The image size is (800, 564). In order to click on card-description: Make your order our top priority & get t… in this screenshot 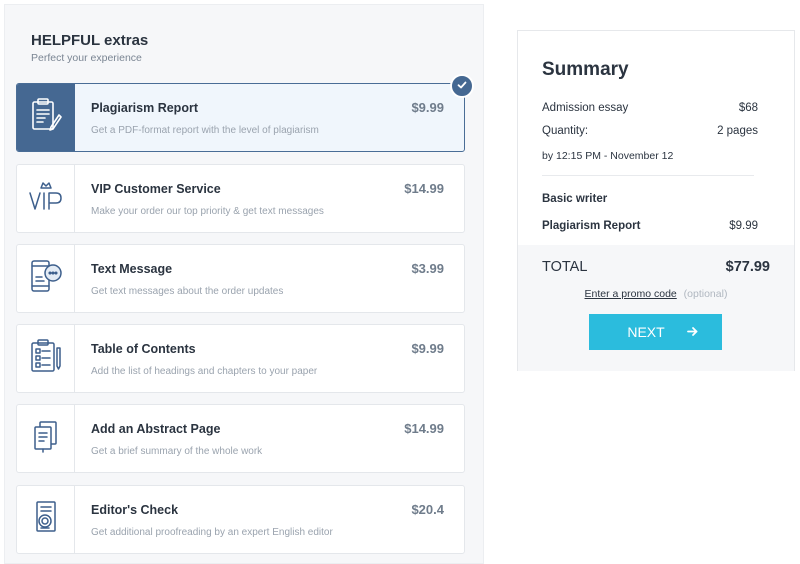, I will do `click(207, 211)`.